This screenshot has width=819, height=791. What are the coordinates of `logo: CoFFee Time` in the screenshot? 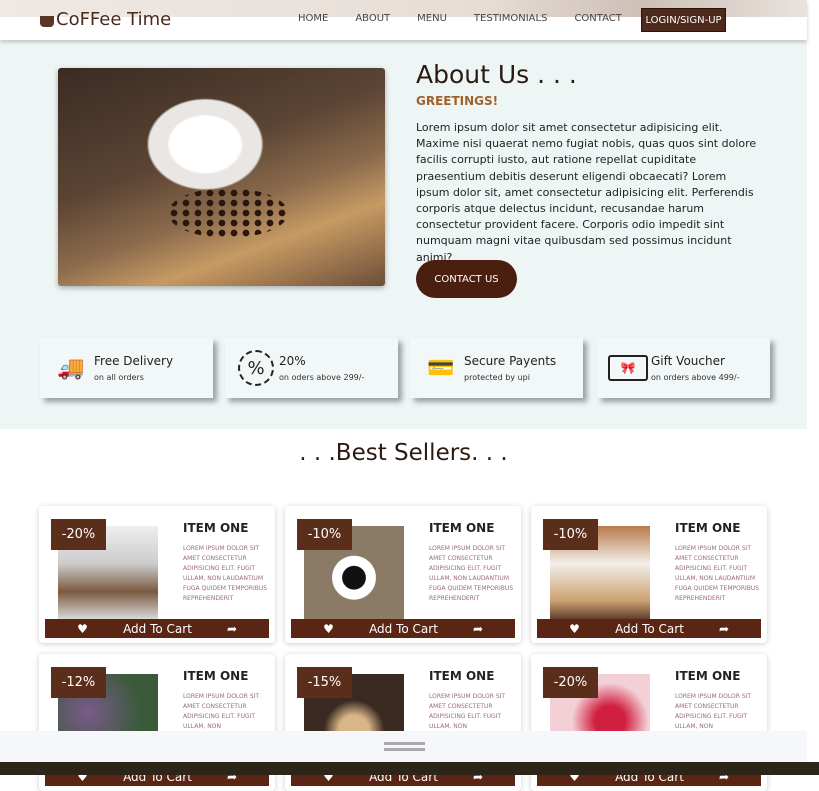 It's located at (105, 19).